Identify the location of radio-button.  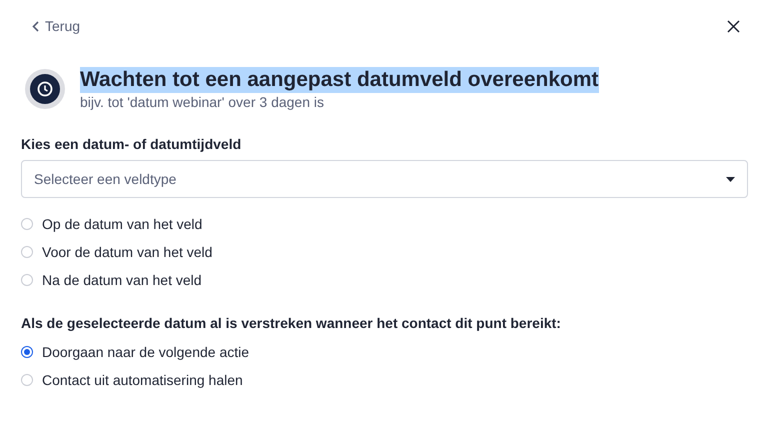
(27, 352).